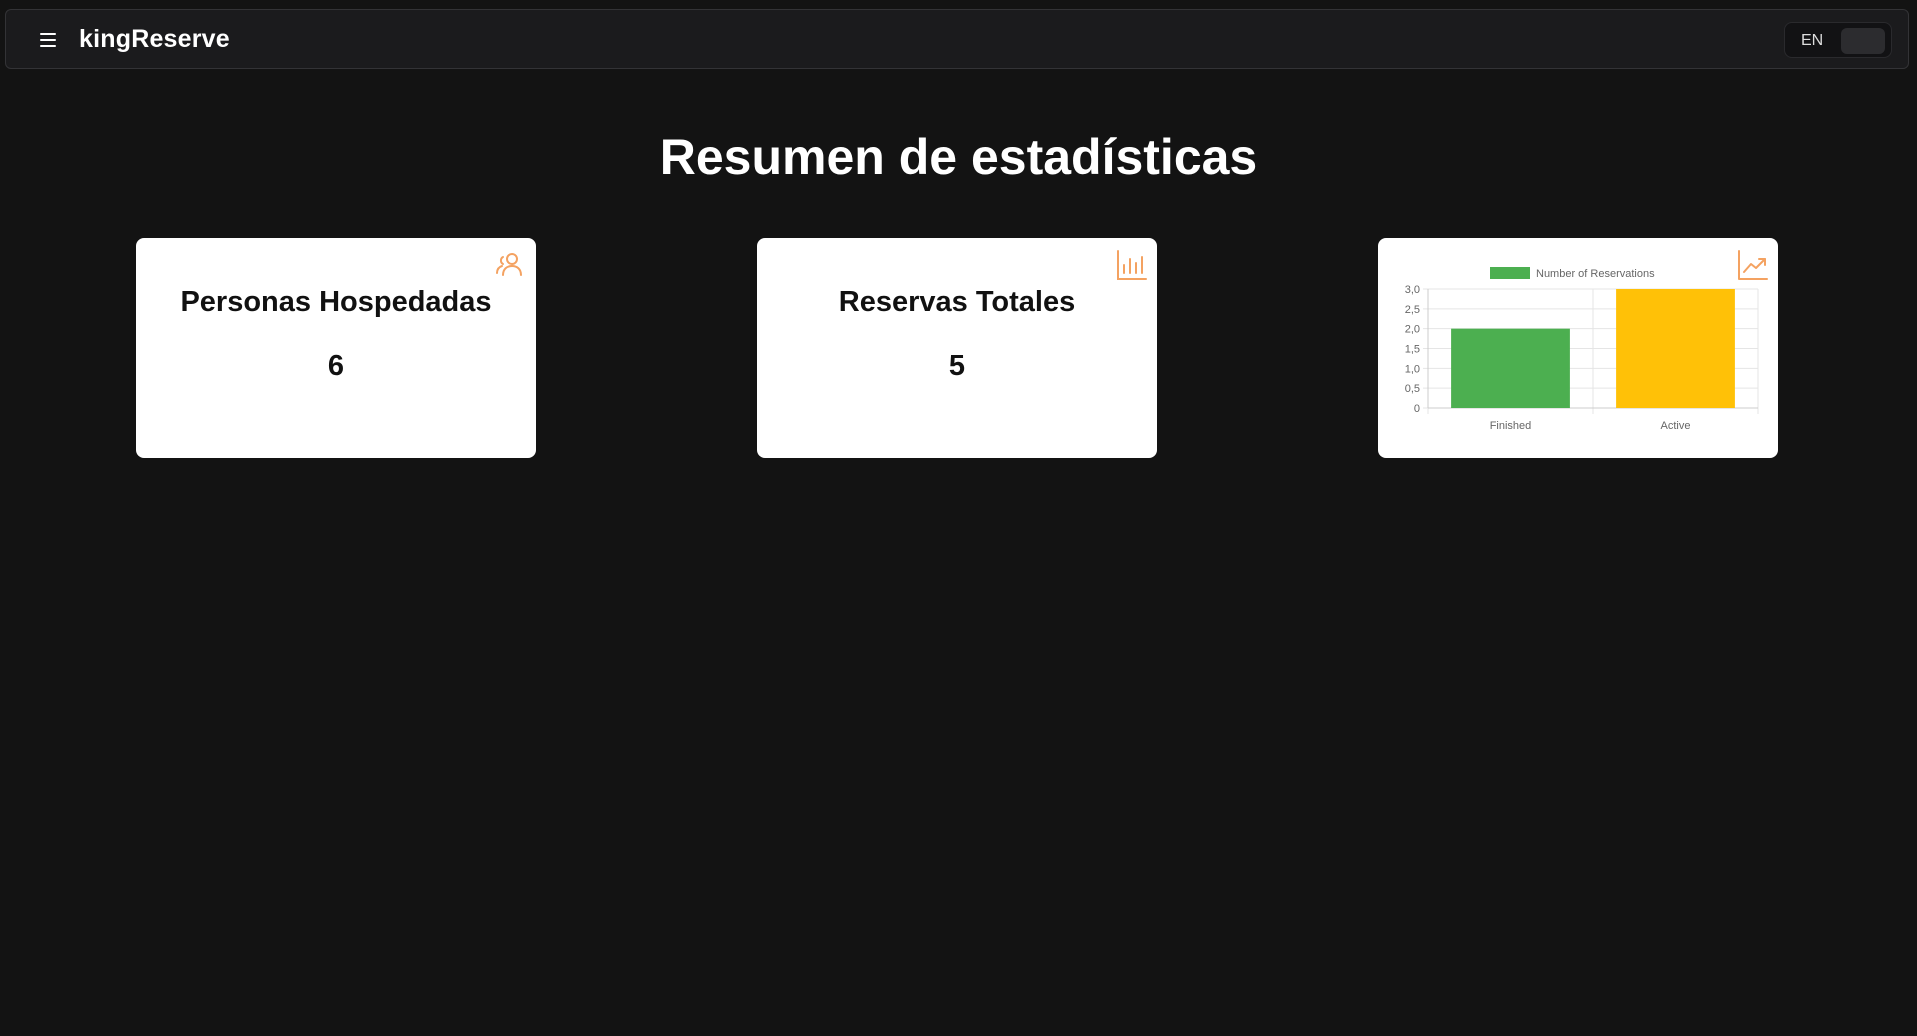  What do you see at coordinates (1132, 265) in the screenshot?
I see `bar-chart-icon` at bounding box center [1132, 265].